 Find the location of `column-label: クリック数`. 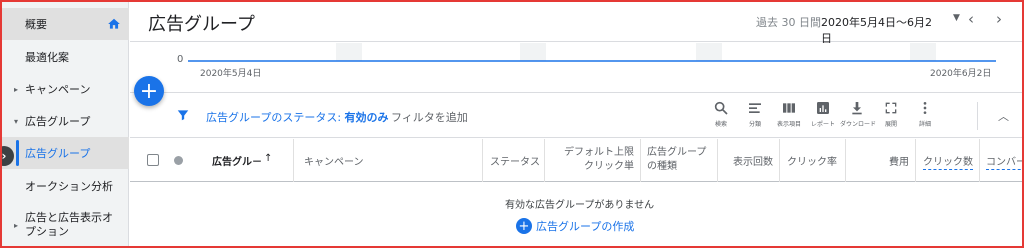

column-label: クリック数 is located at coordinates (948, 161).